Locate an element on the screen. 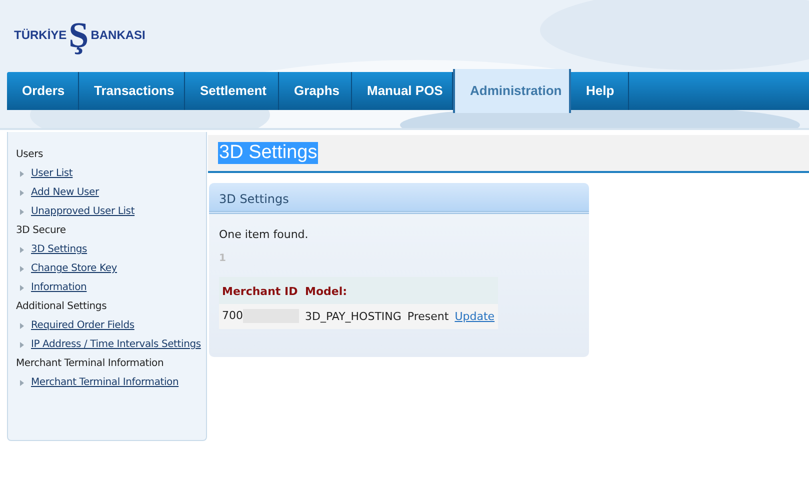 This screenshot has width=809, height=500. sidebar-link: Unapproved User List is located at coordinates (83, 212).